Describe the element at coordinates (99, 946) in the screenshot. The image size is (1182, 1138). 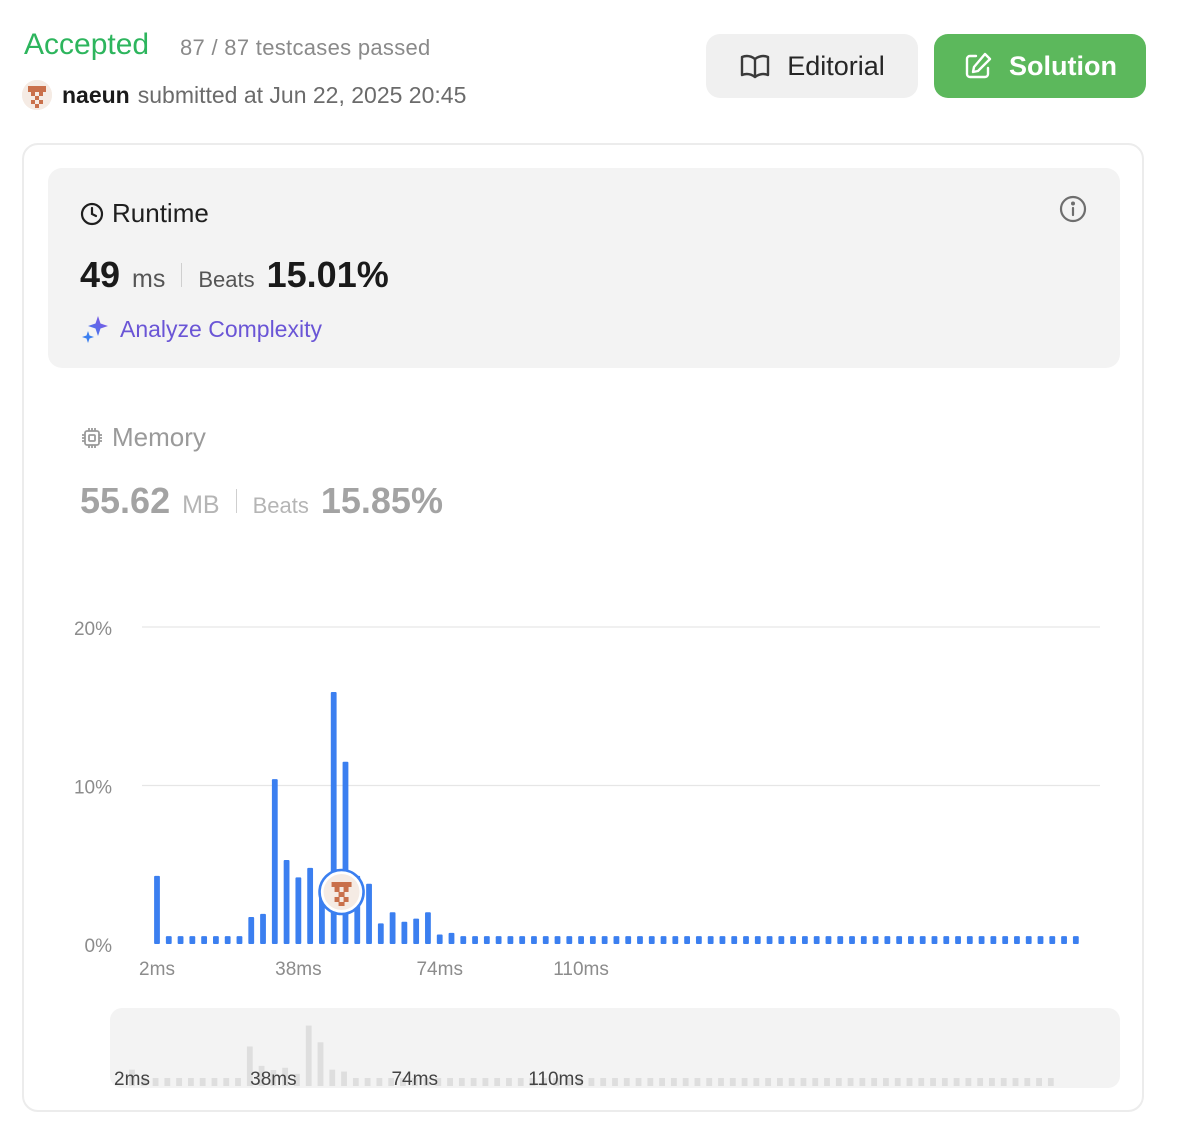
I see `y-tick-label: 0%` at that location.